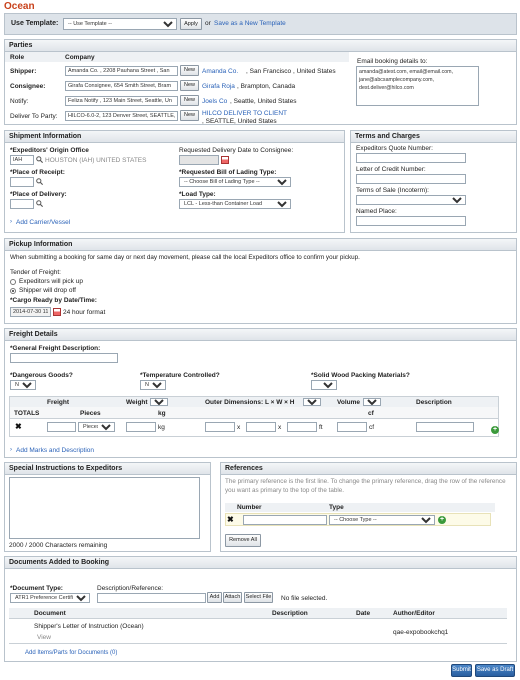 The width and height of the screenshot is (520, 680). I want to click on volume-field, so click(352, 427).